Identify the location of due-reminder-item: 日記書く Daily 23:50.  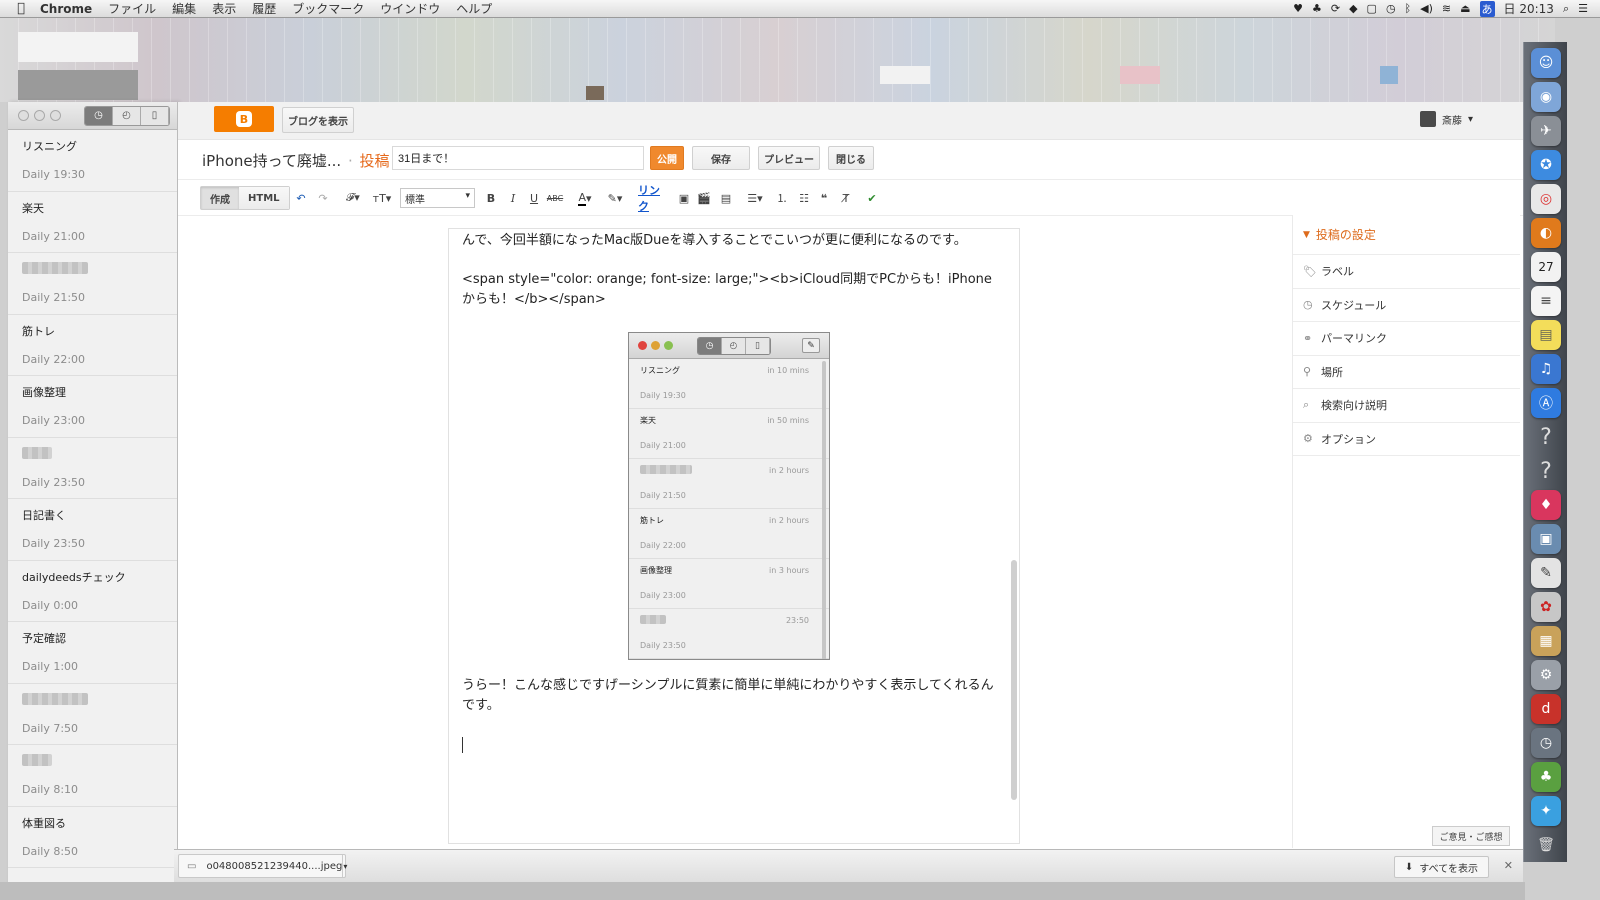
(92, 530).